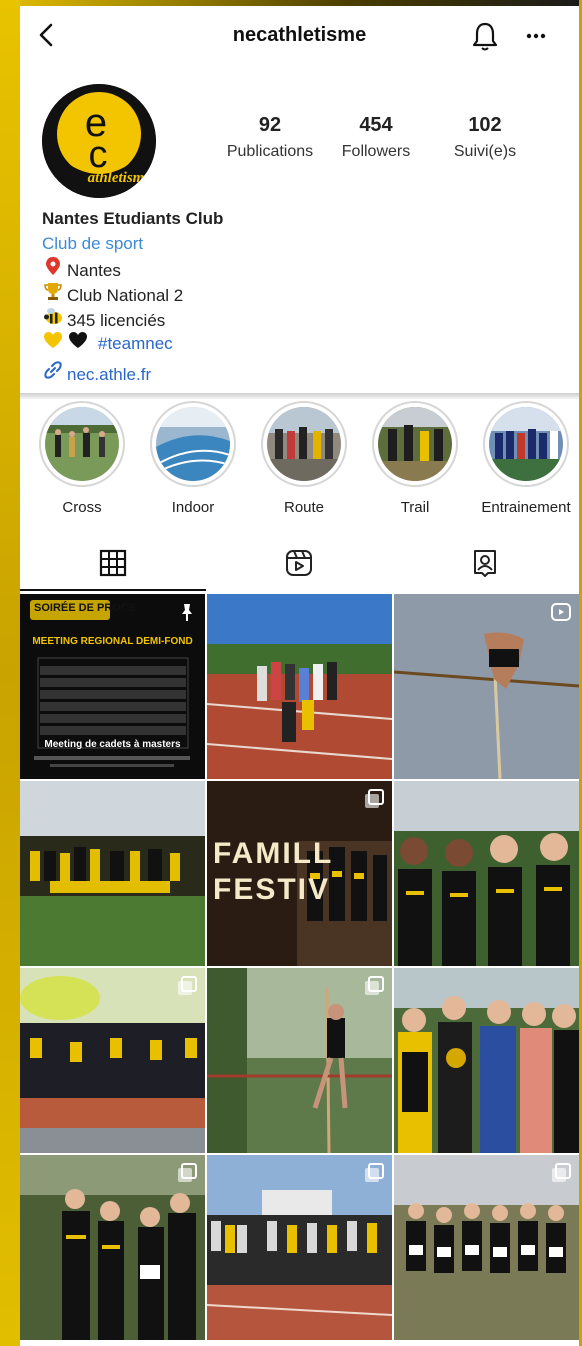 The height and width of the screenshot is (1346, 582). What do you see at coordinates (486, 686) in the screenshot?
I see `post-pole-vault` at bounding box center [486, 686].